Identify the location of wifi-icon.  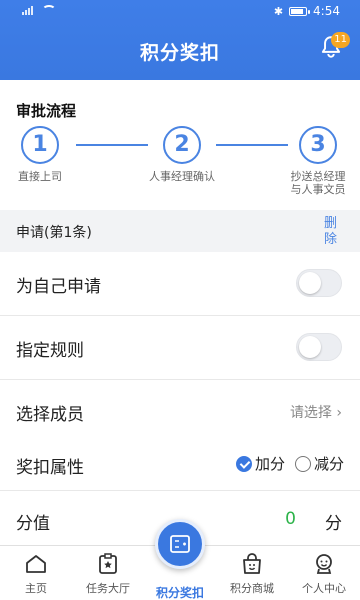
(49, 10).